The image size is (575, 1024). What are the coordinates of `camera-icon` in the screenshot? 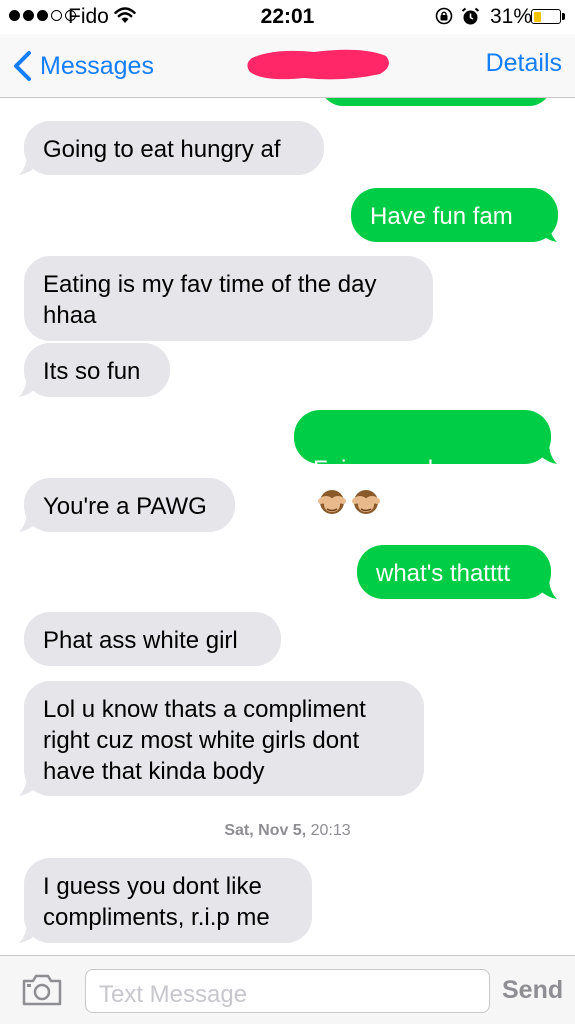 It's located at (42, 990).